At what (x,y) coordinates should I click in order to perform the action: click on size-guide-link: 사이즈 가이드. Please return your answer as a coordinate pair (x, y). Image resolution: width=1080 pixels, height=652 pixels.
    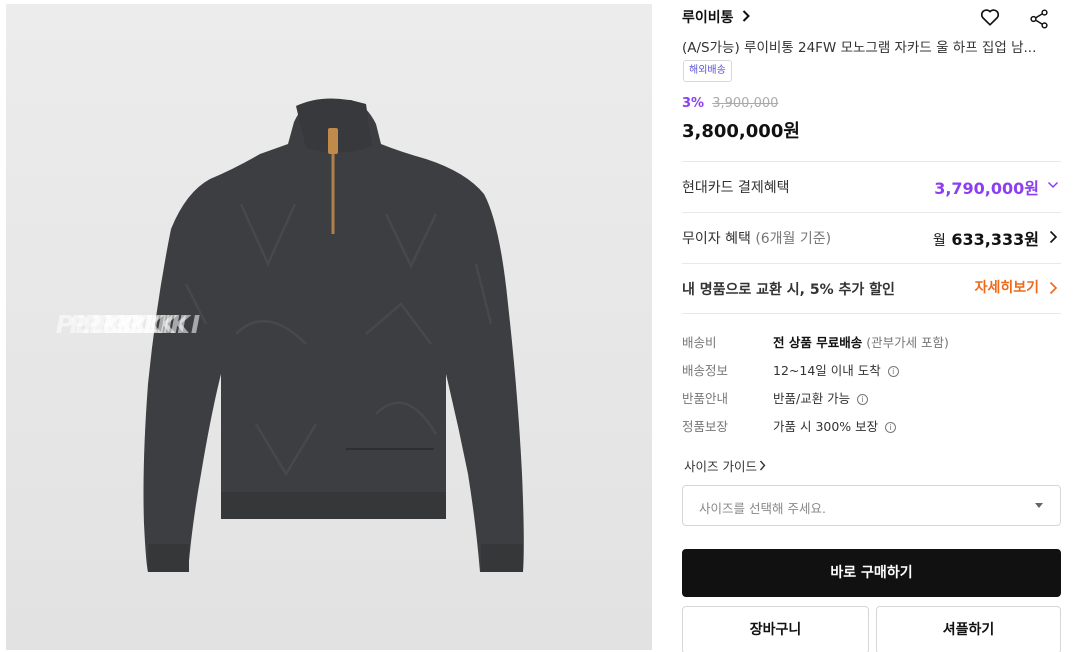
    Looking at the image, I should click on (720, 465).